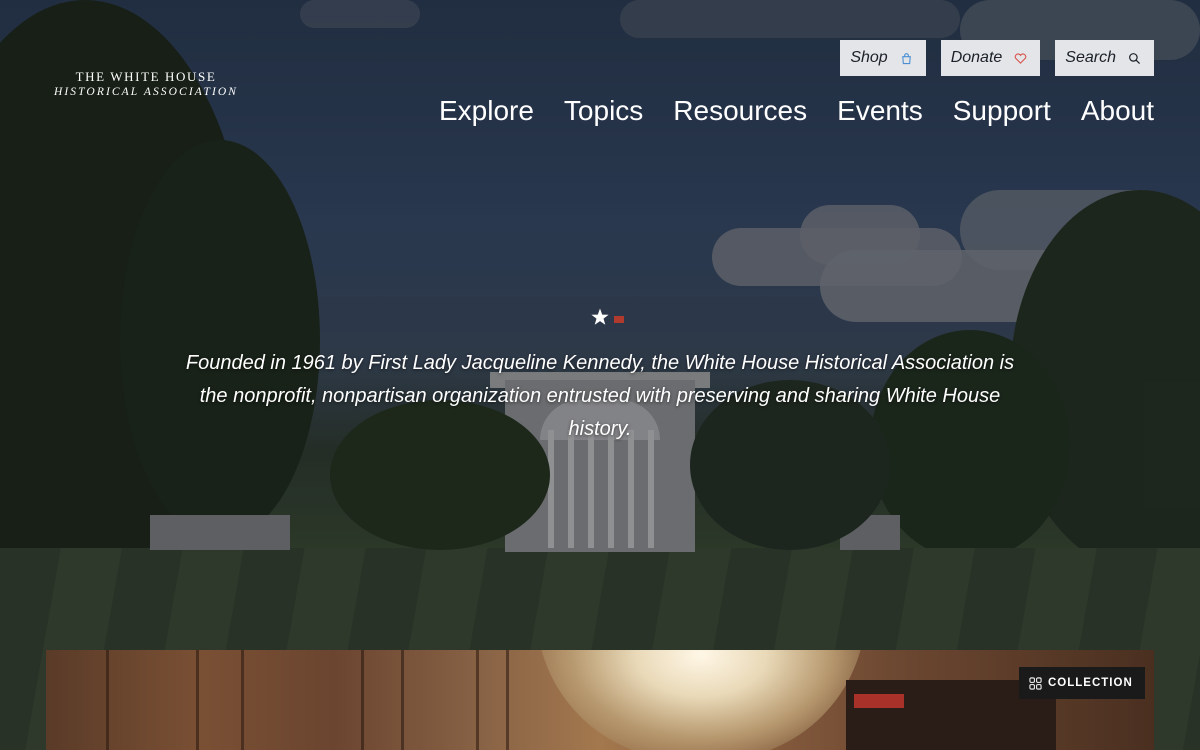 The width and height of the screenshot is (1200, 750). Describe the element at coordinates (906, 58) in the screenshot. I see `shopping-bag-icon` at that location.